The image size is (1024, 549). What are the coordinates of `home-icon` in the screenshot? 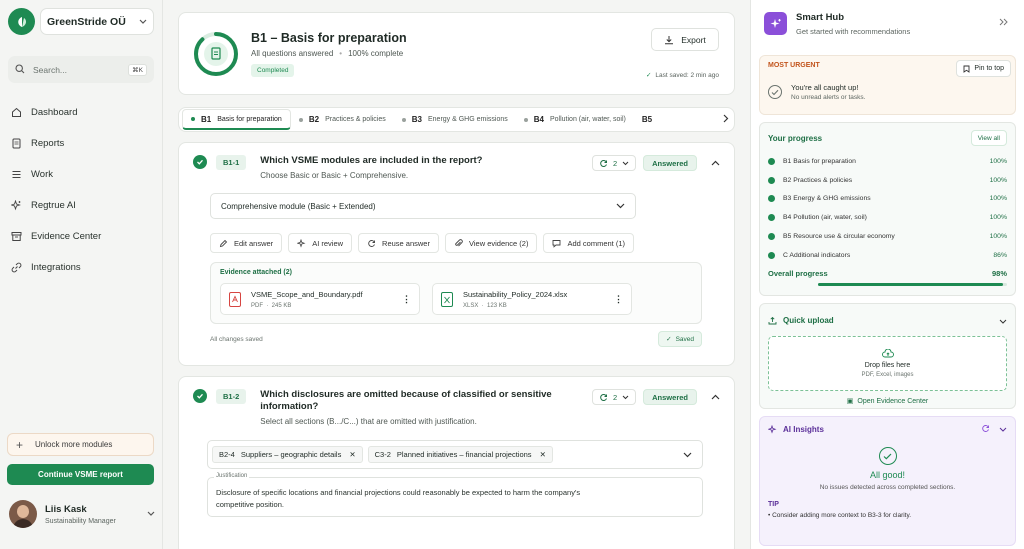 It's located at (16, 112).